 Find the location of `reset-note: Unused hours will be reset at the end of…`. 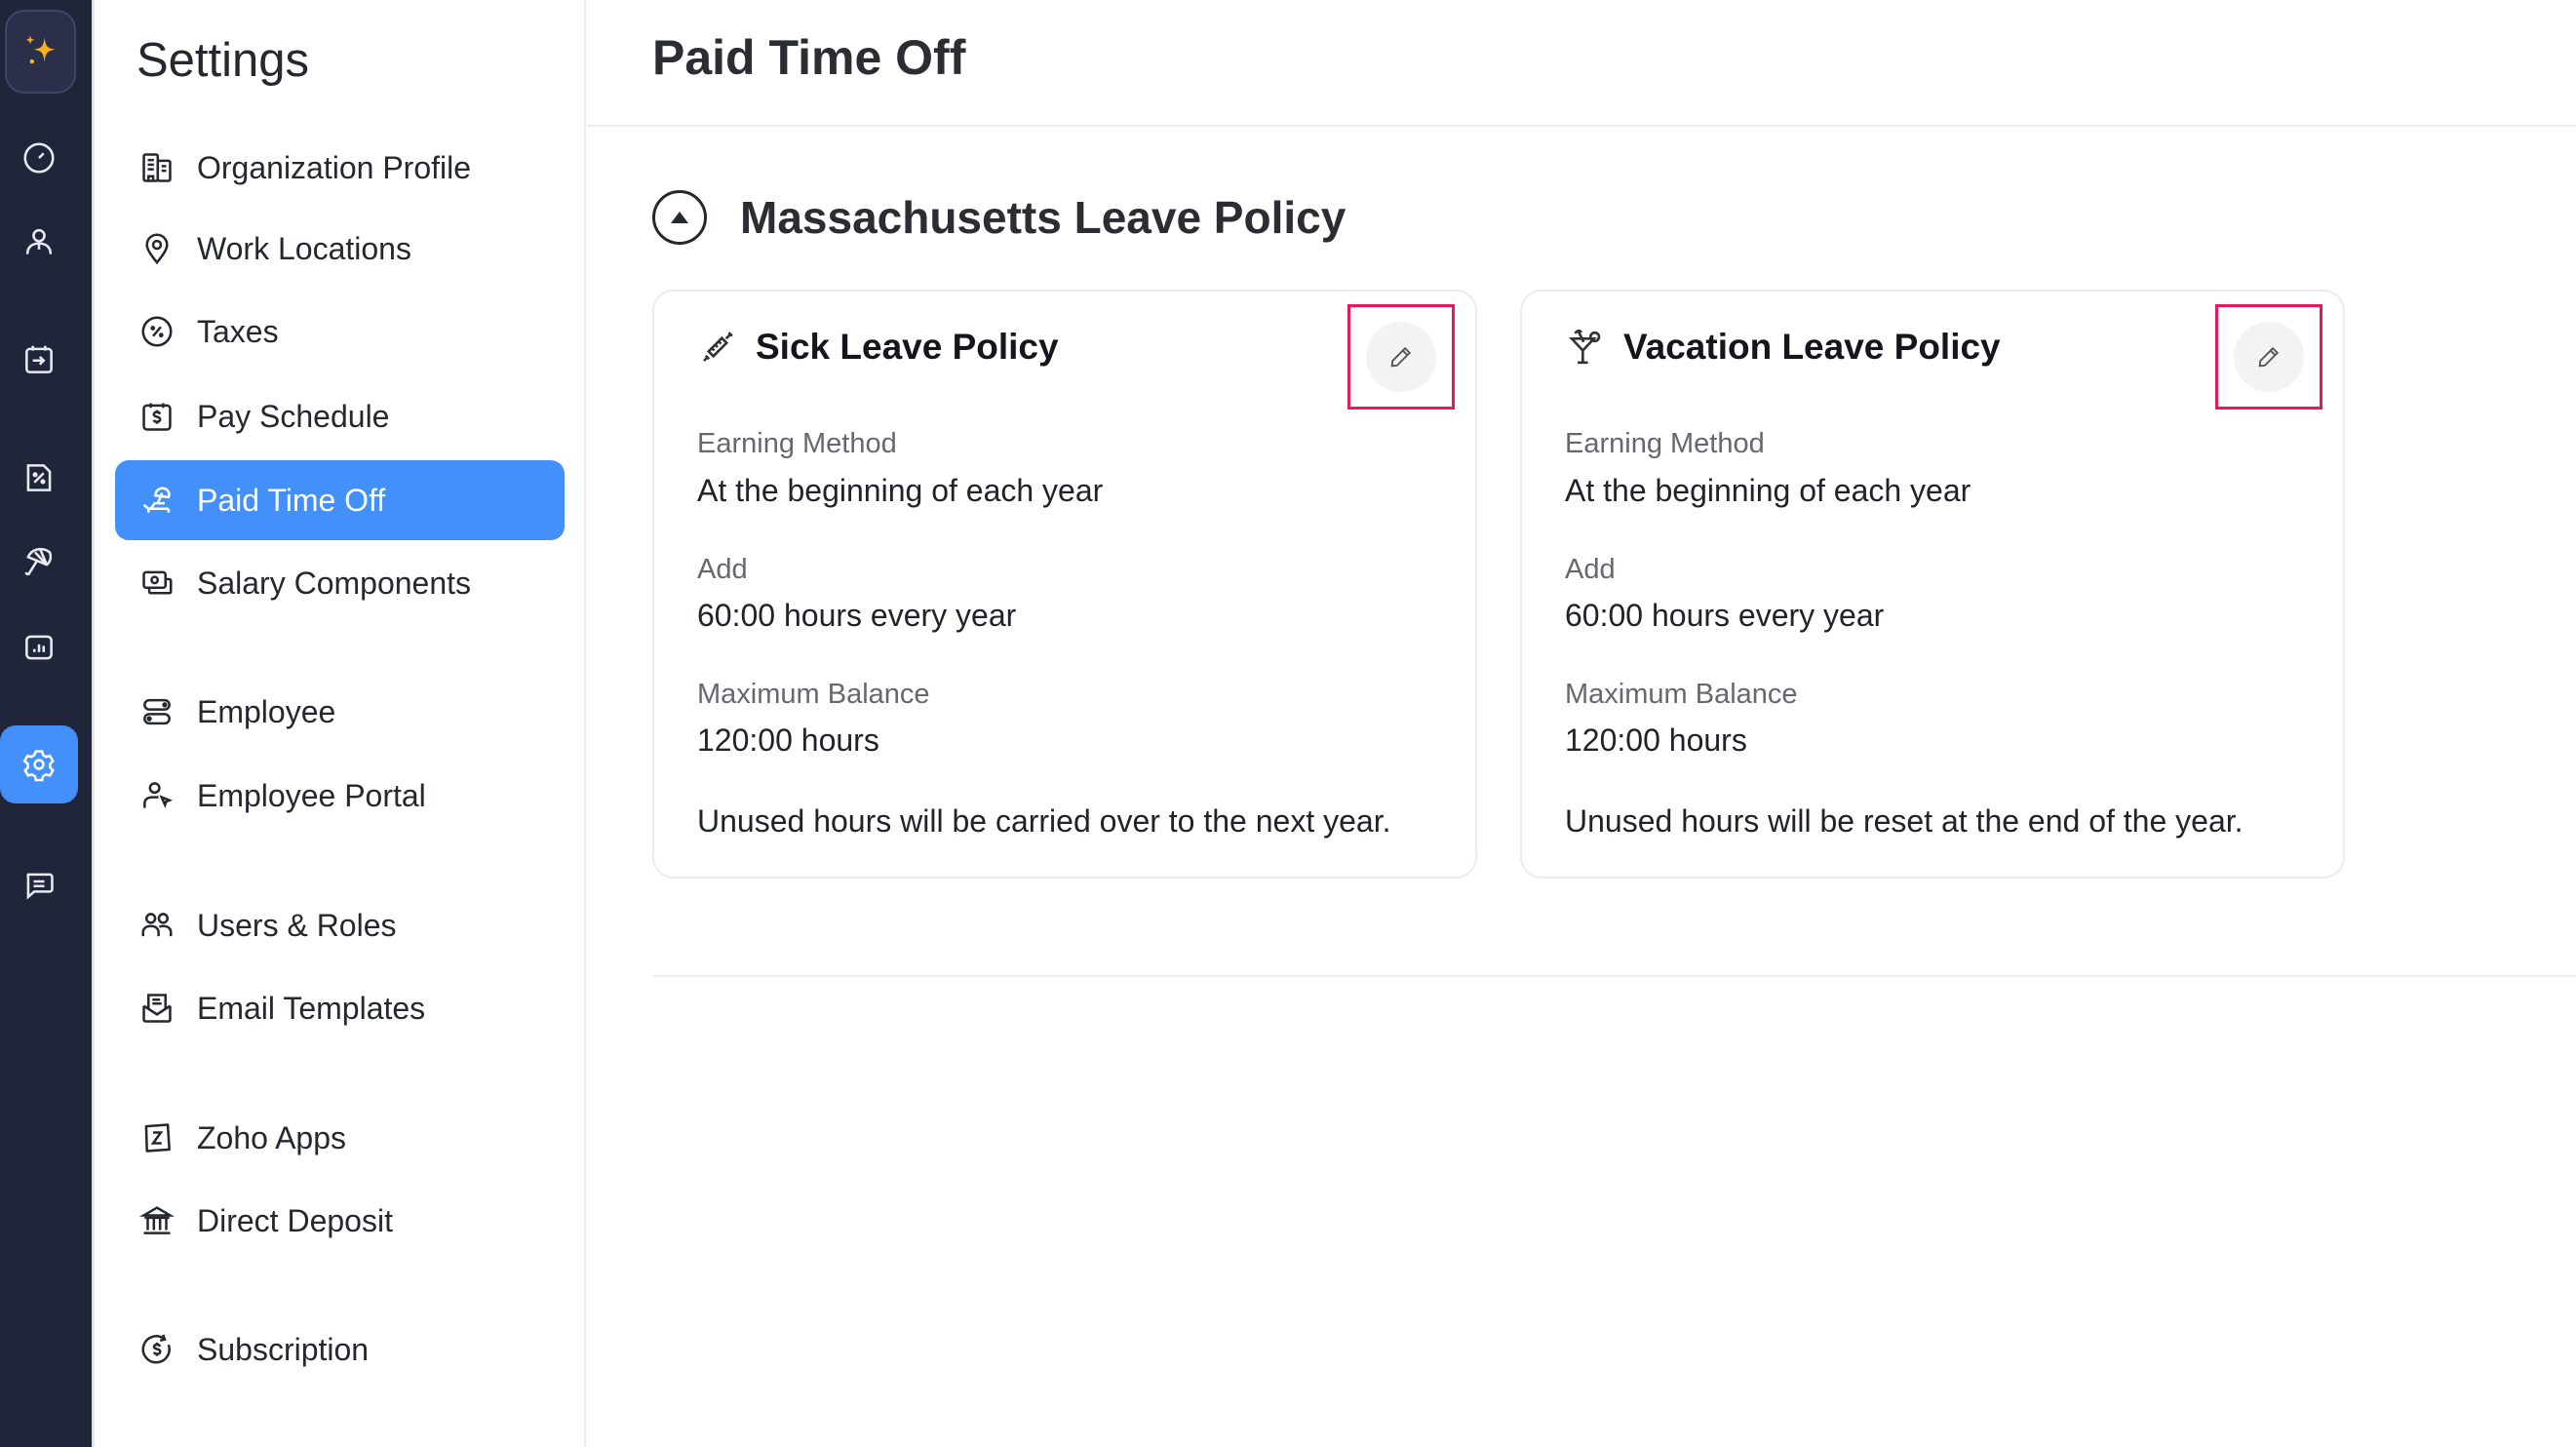

reset-note: Unused hours will be reset at the end of… is located at coordinates (1904, 821).